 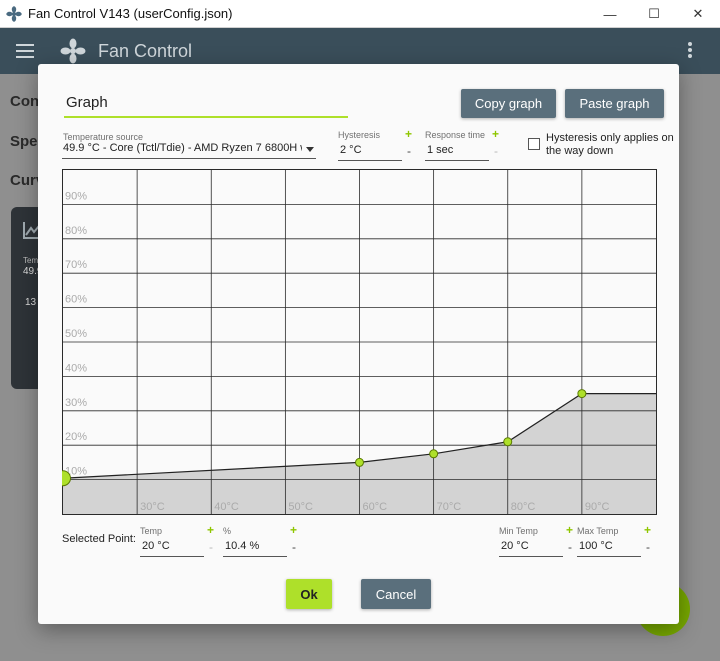 What do you see at coordinates (14, 13) in the screenshot?
I see `fan-app-icon` at bounding box center [14, 13].